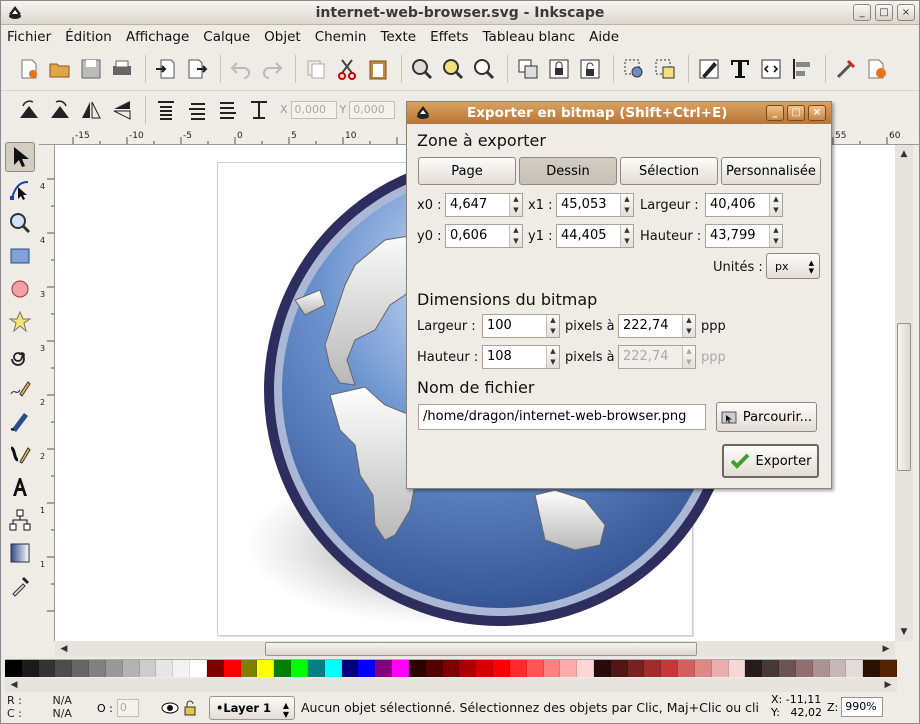  I want to click on y0-field: 0,606 ▲ ▼, so click(484, 236).